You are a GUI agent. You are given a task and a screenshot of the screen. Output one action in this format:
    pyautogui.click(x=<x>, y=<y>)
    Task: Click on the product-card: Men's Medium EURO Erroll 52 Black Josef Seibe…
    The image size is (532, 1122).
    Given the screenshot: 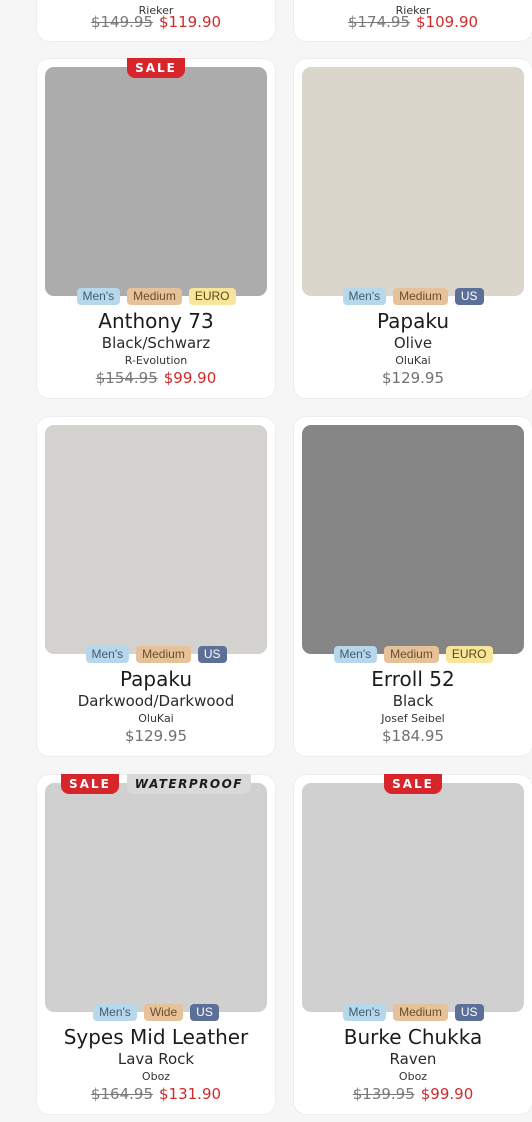 What is the action you would take?
    pyautogui.click(x=413, y=586)
    